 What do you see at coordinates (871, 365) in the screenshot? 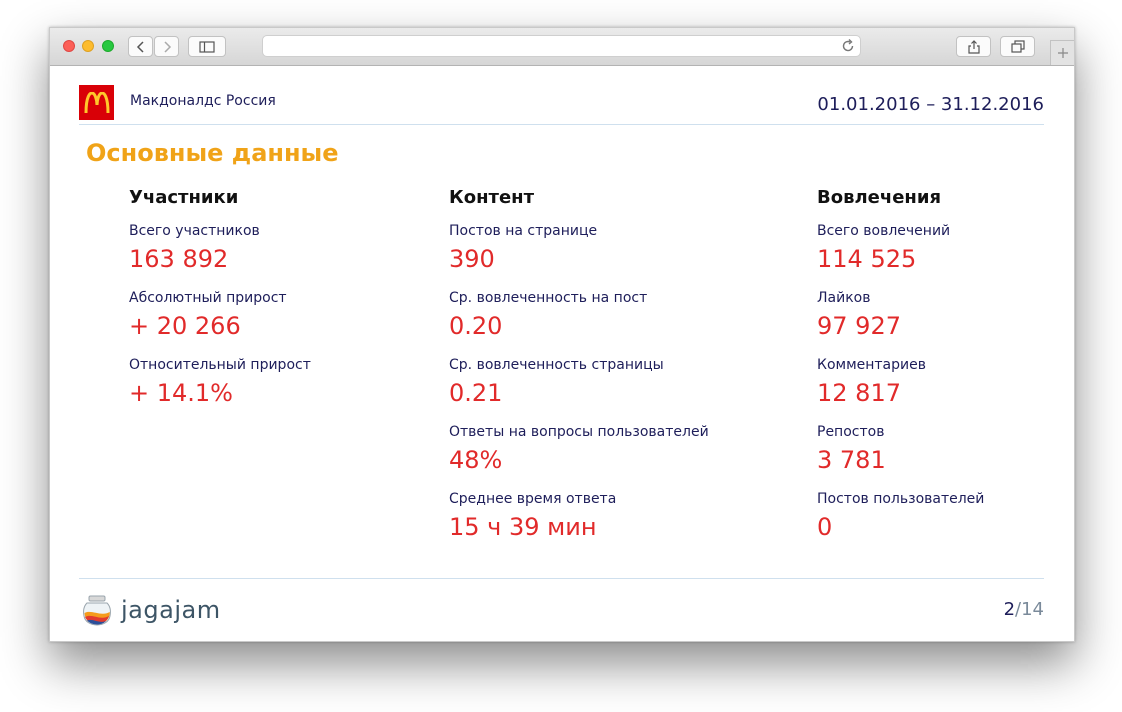
I see `metric-label: Комментариев` at bounding box center [871, 365].